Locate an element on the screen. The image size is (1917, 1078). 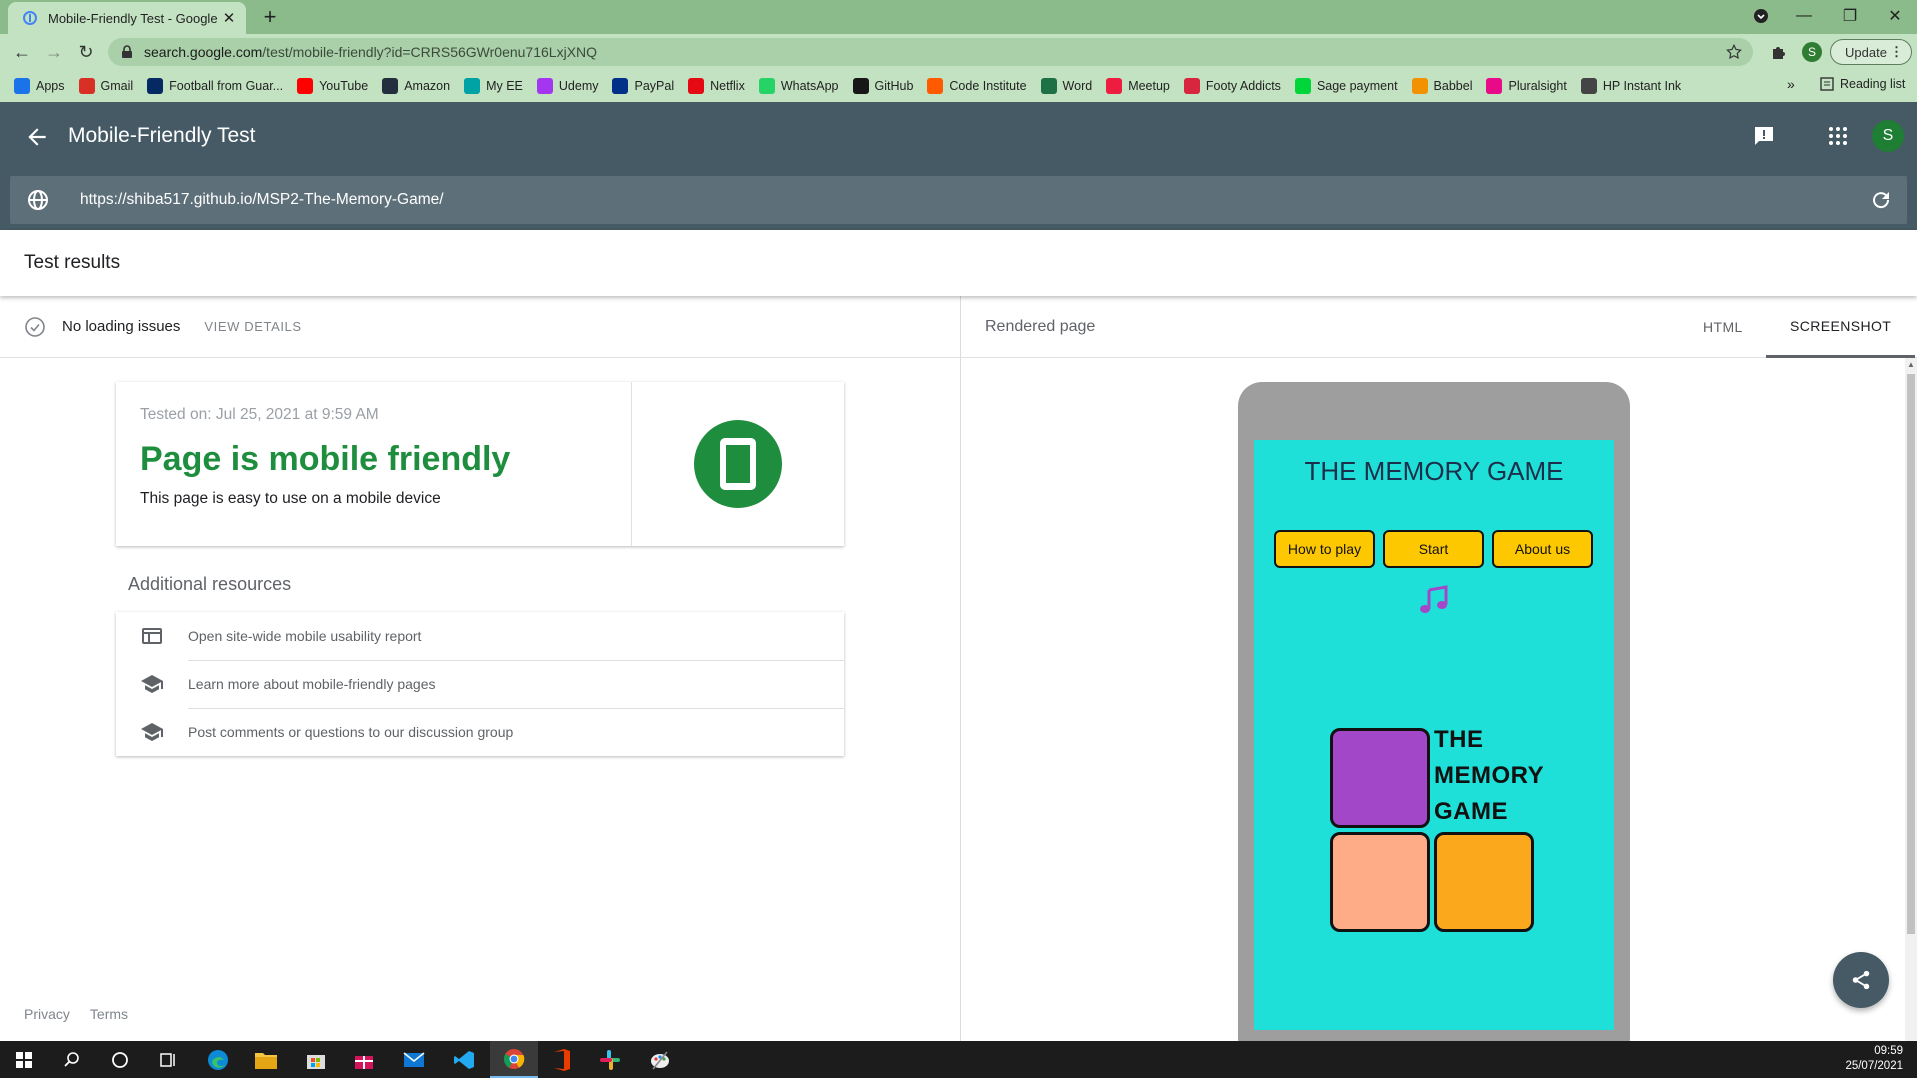
bookmark-label: GitHub is located at coordinates (894, 86).